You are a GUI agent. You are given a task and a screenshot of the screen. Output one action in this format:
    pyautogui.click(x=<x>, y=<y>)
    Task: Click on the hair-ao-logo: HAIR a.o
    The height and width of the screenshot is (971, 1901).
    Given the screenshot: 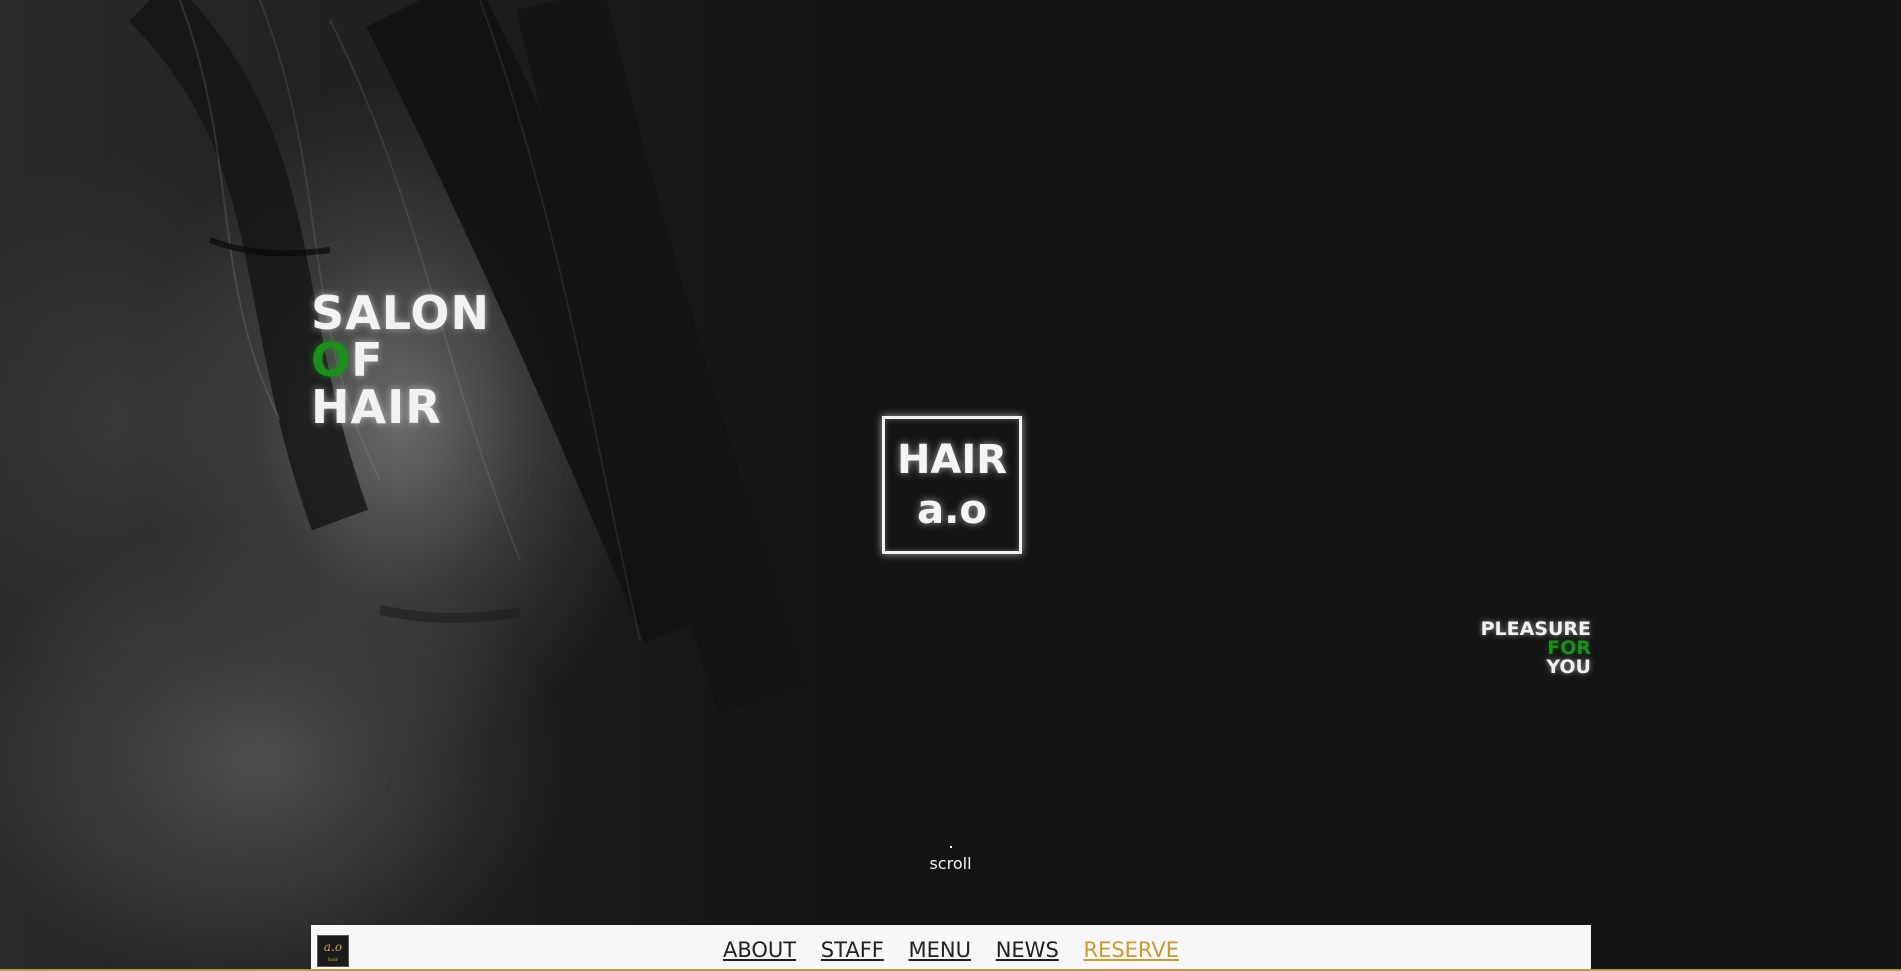 What is the action you would take?
    pyautogui.click(x=952, y=485)
    